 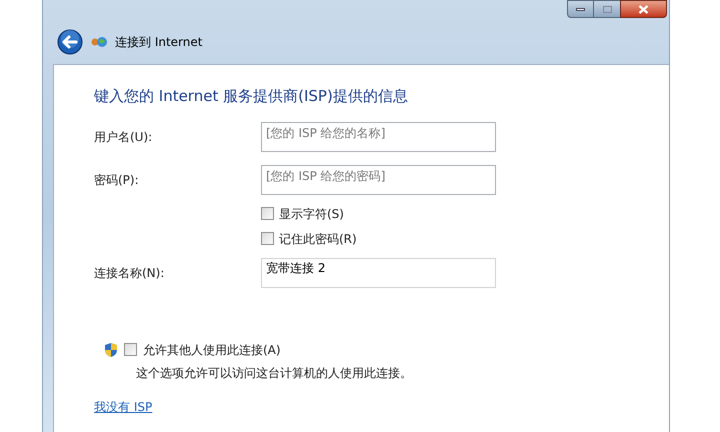 I want to click on window-title: 连接到 Internet, so click(x=158, y=42).